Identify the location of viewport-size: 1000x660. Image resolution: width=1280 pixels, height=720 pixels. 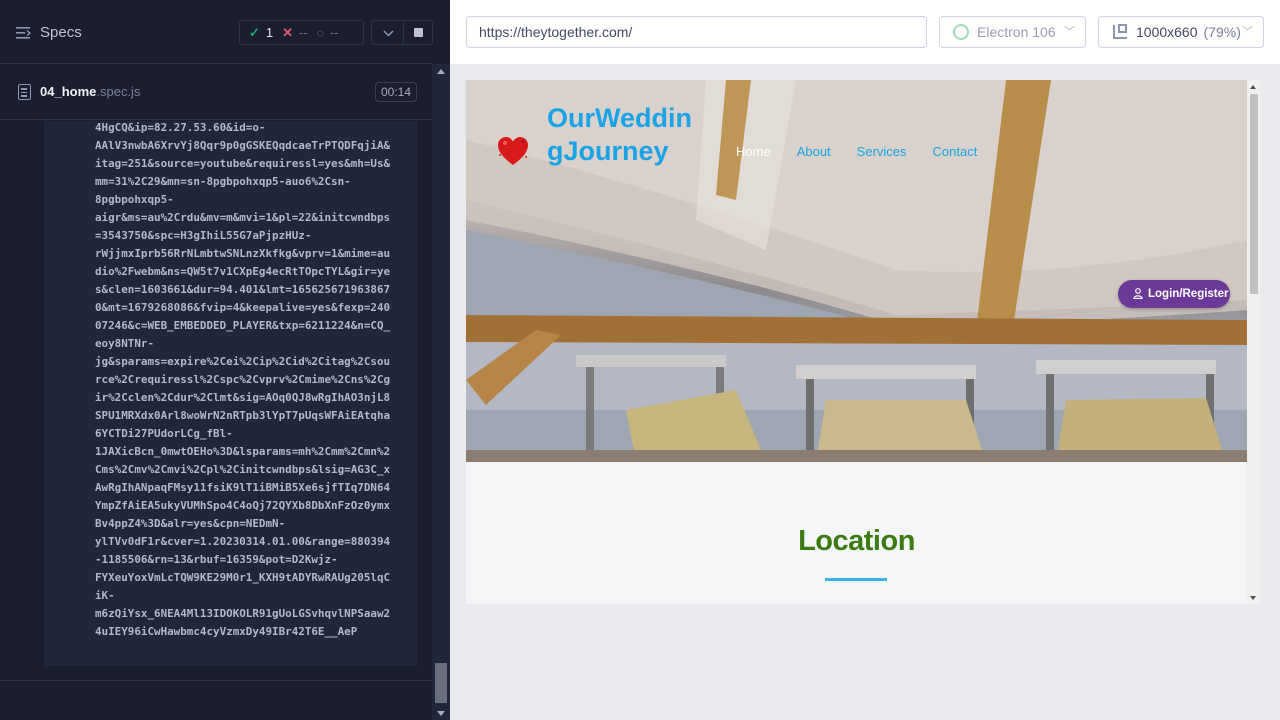
(1167, 32).